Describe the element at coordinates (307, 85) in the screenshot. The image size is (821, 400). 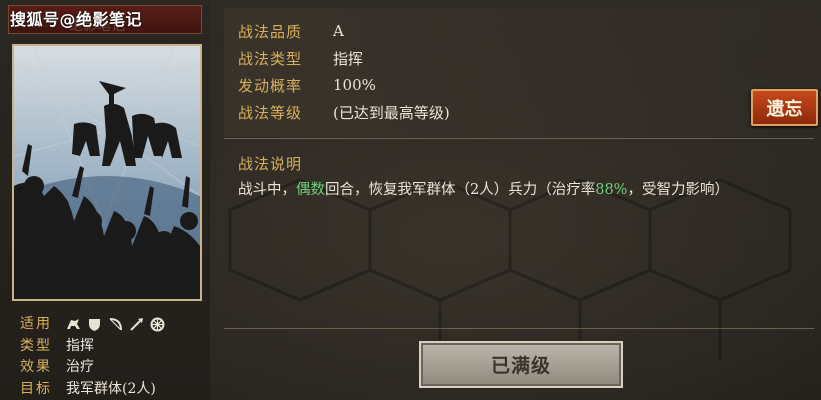
I see `chance-row: 发动概率 100%` at that location.